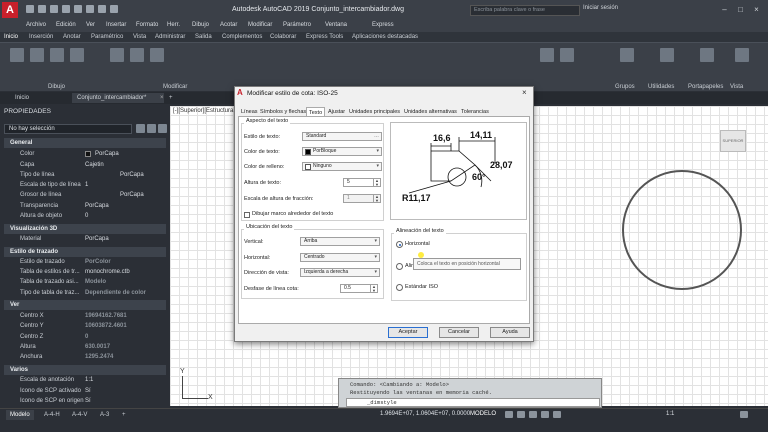 The height and width of the screenshot is (432, 768). Describe the element at coordinates (78, 9) in the screenshot. I see `plot-icon` at that location.